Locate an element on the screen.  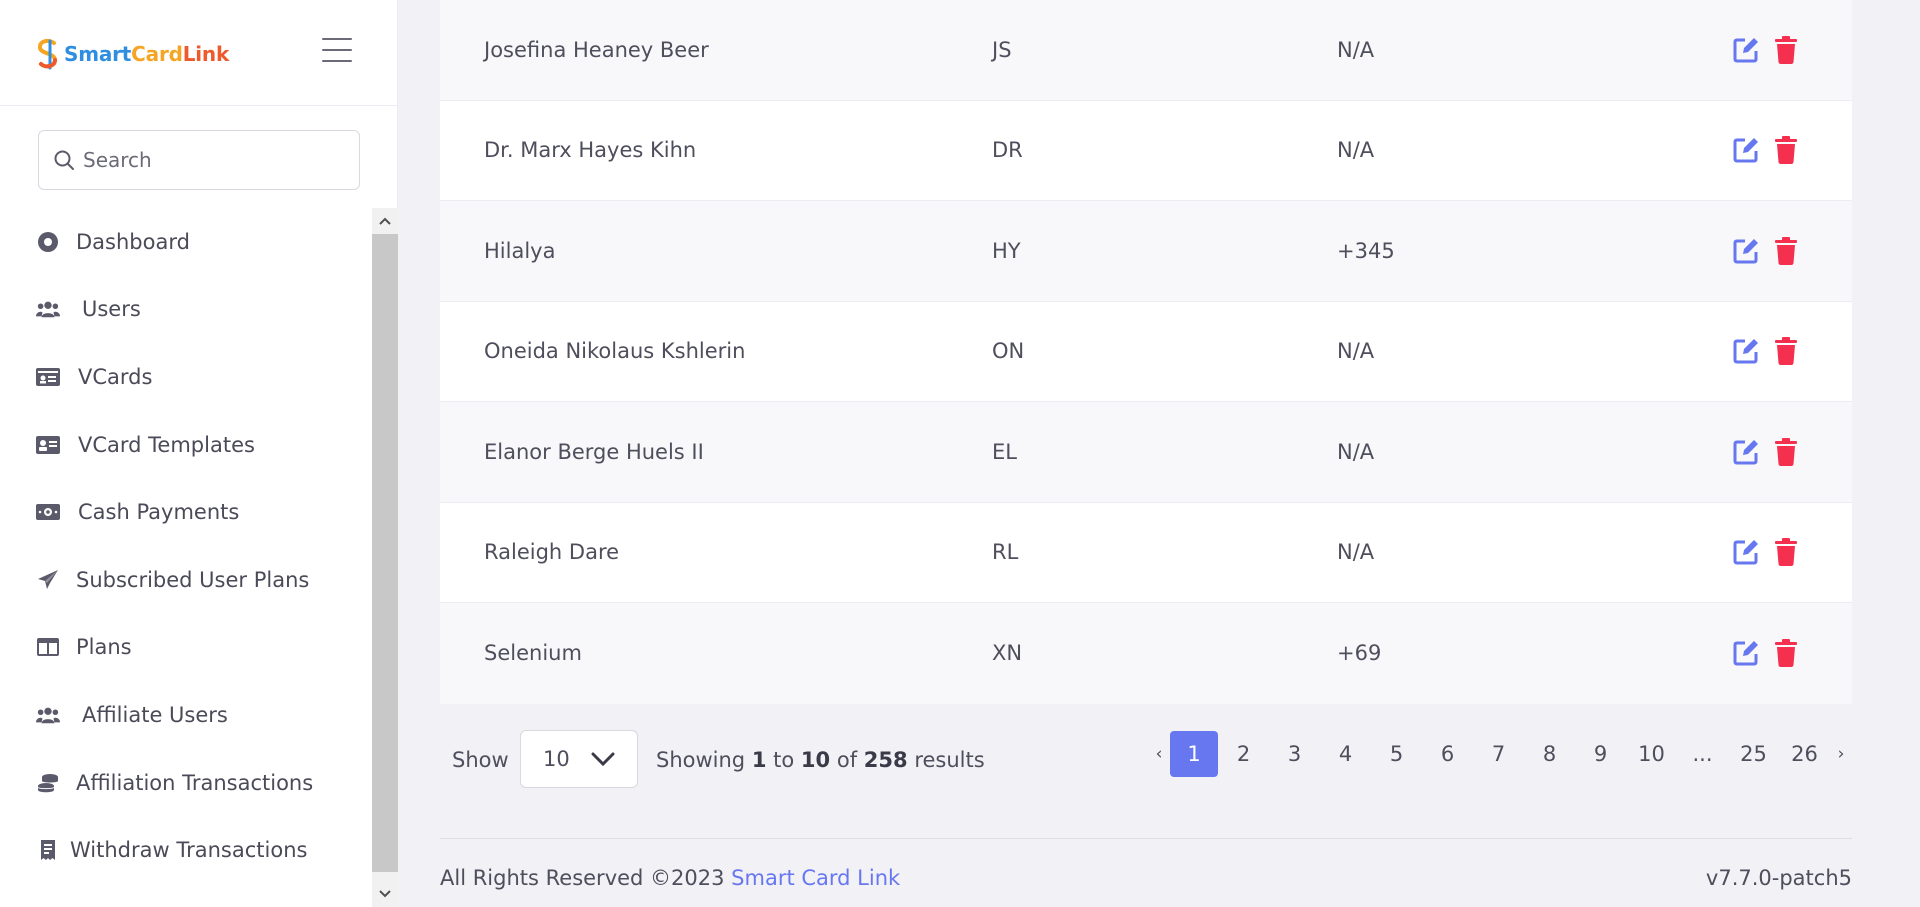
table-row: Josefina Heaney Beer JS N/A is located at coordinates (1146, 50).